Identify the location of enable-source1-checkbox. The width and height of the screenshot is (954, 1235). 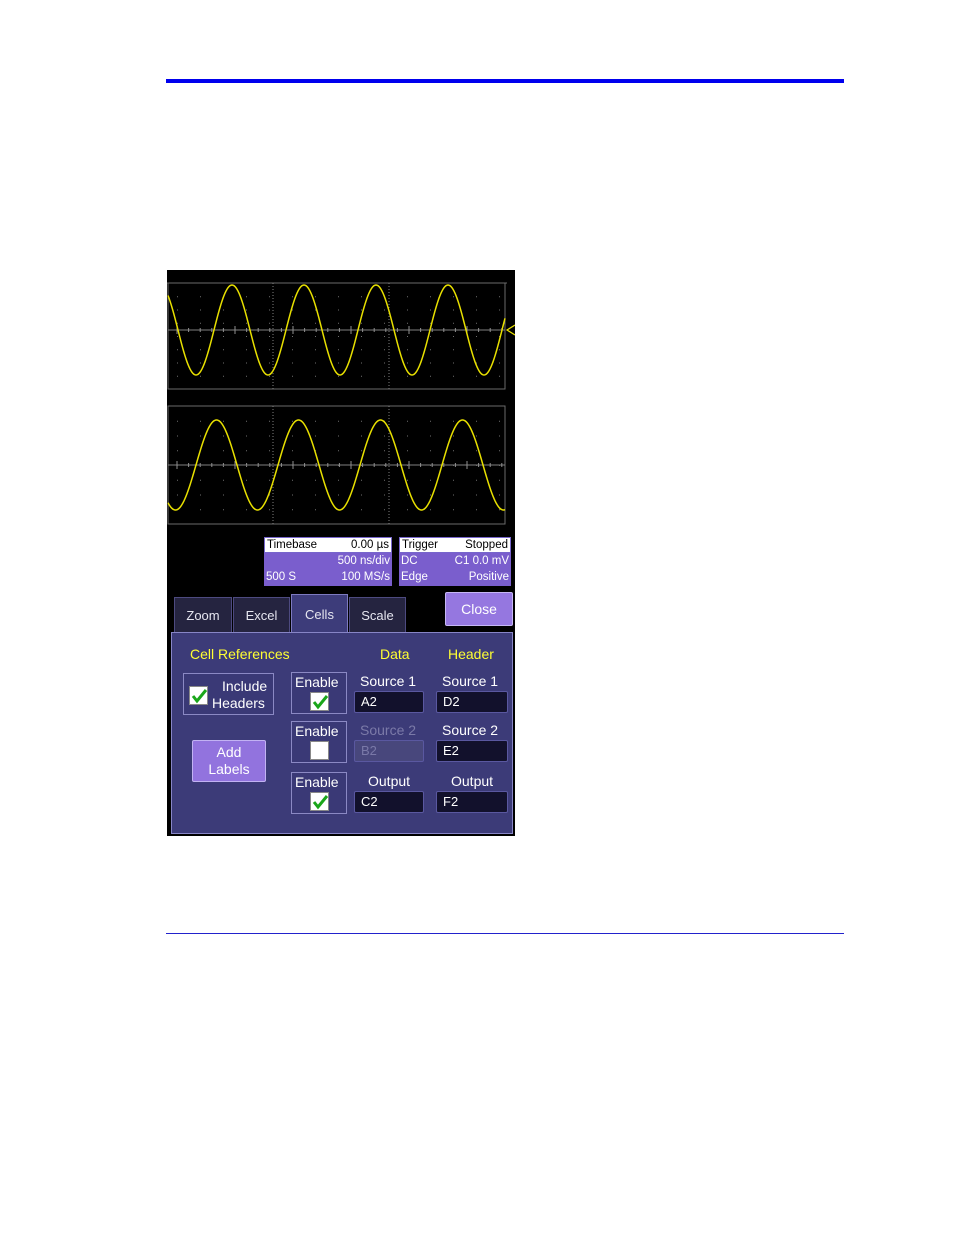
(319, 701).